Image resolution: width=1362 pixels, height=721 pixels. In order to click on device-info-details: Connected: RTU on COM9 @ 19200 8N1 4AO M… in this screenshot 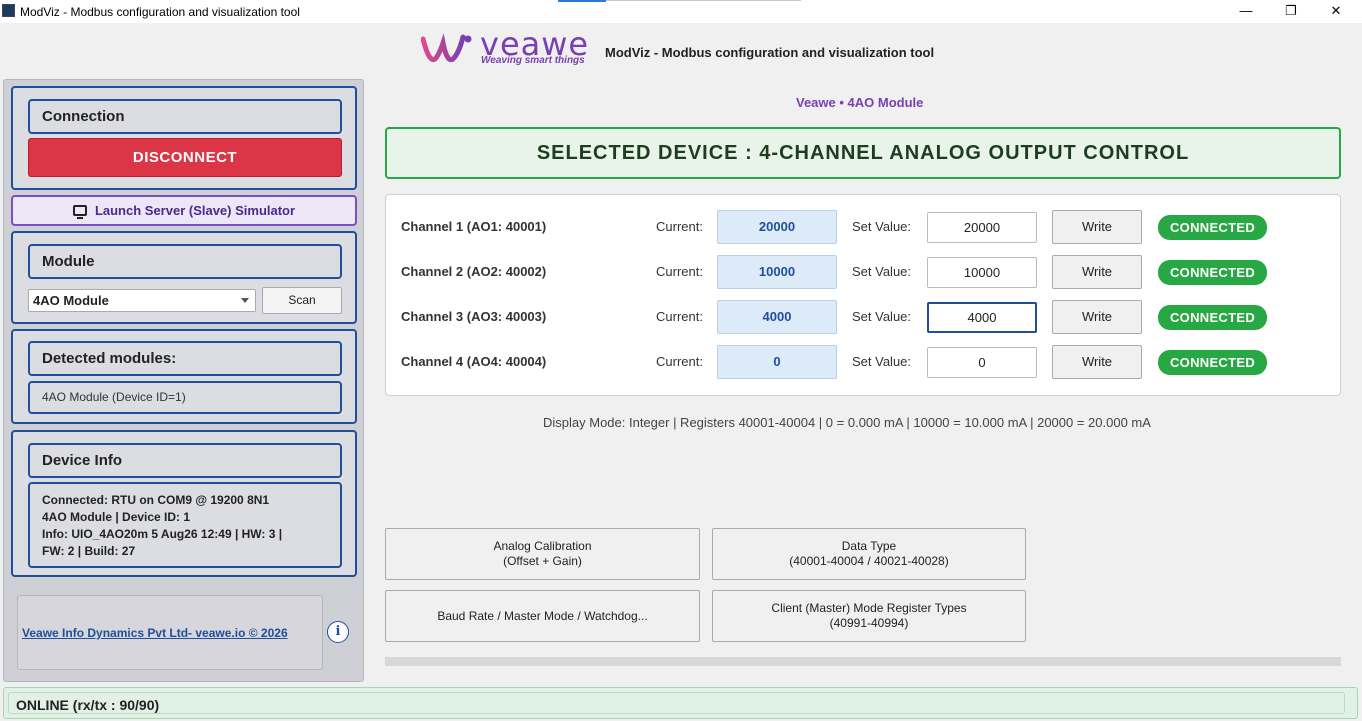, I will do `click(185, 525)`.